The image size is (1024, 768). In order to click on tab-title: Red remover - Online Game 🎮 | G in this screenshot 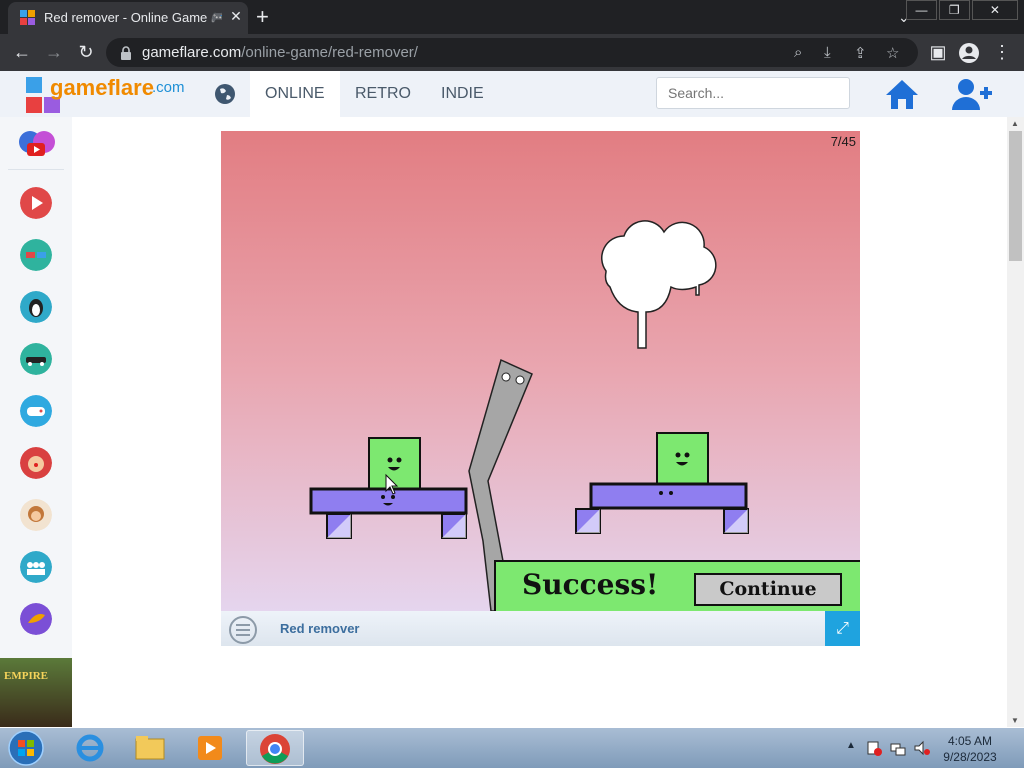, I will do `click(133, 17)`.